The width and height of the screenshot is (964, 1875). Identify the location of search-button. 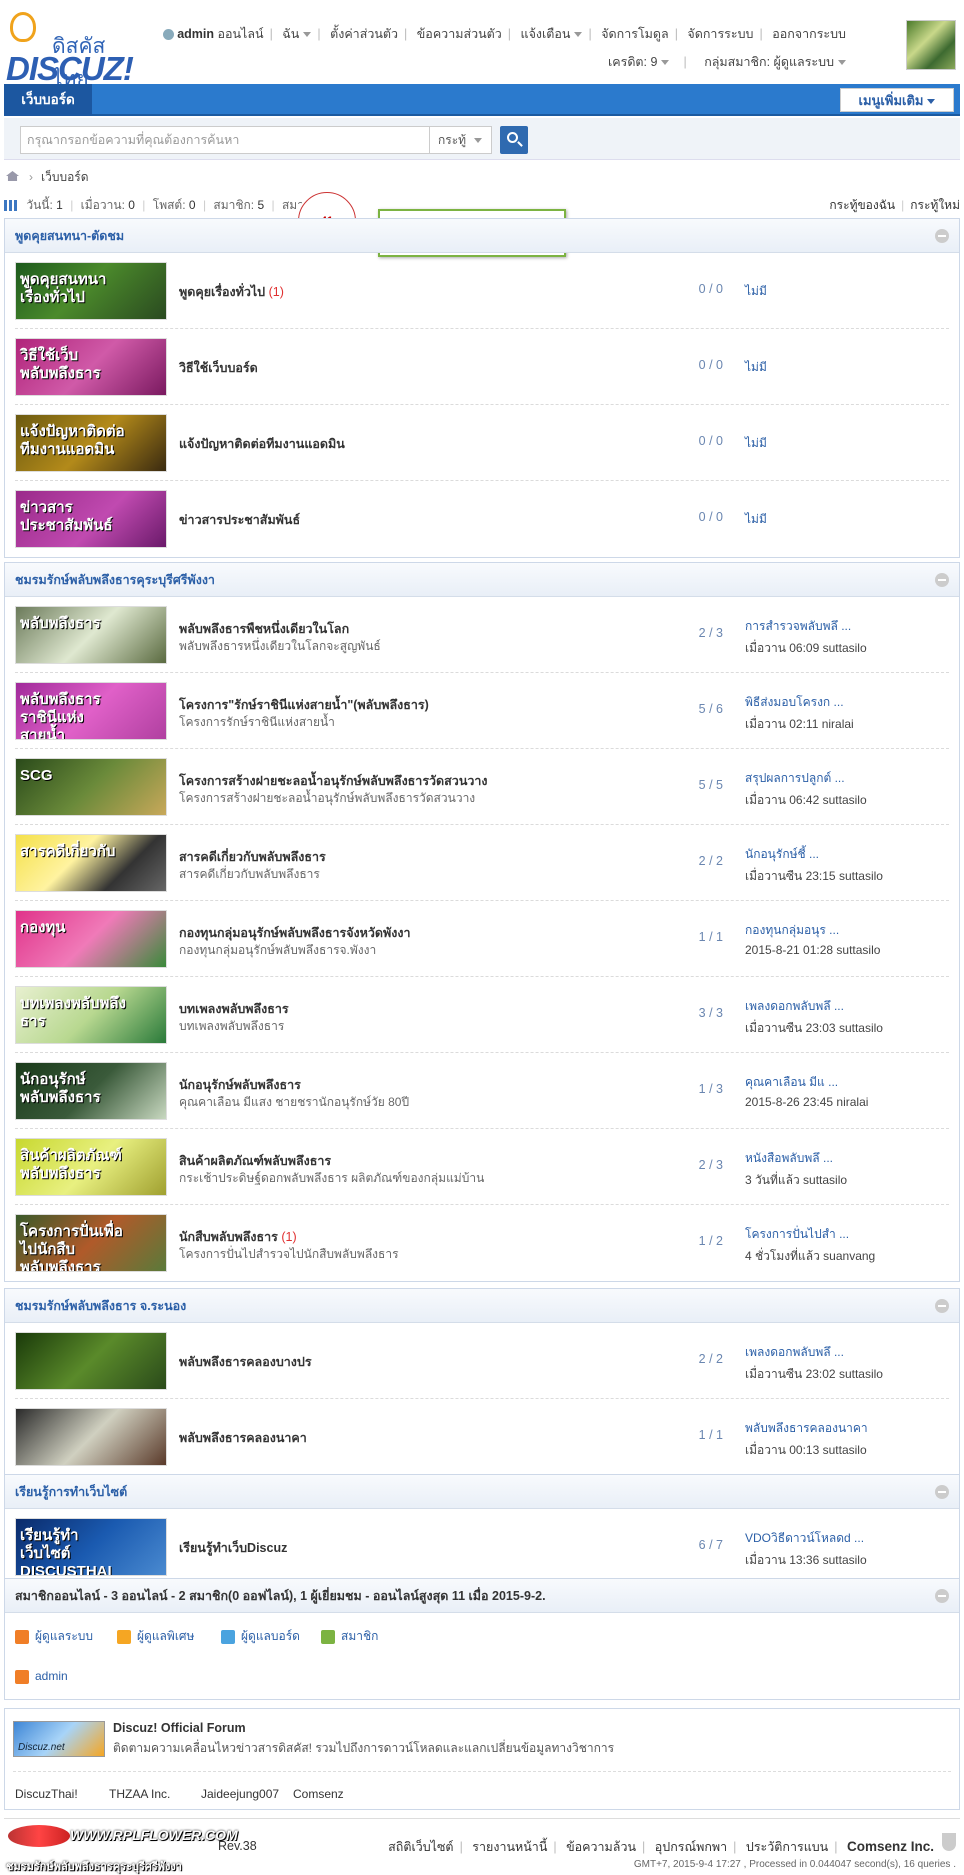
(514, 140).